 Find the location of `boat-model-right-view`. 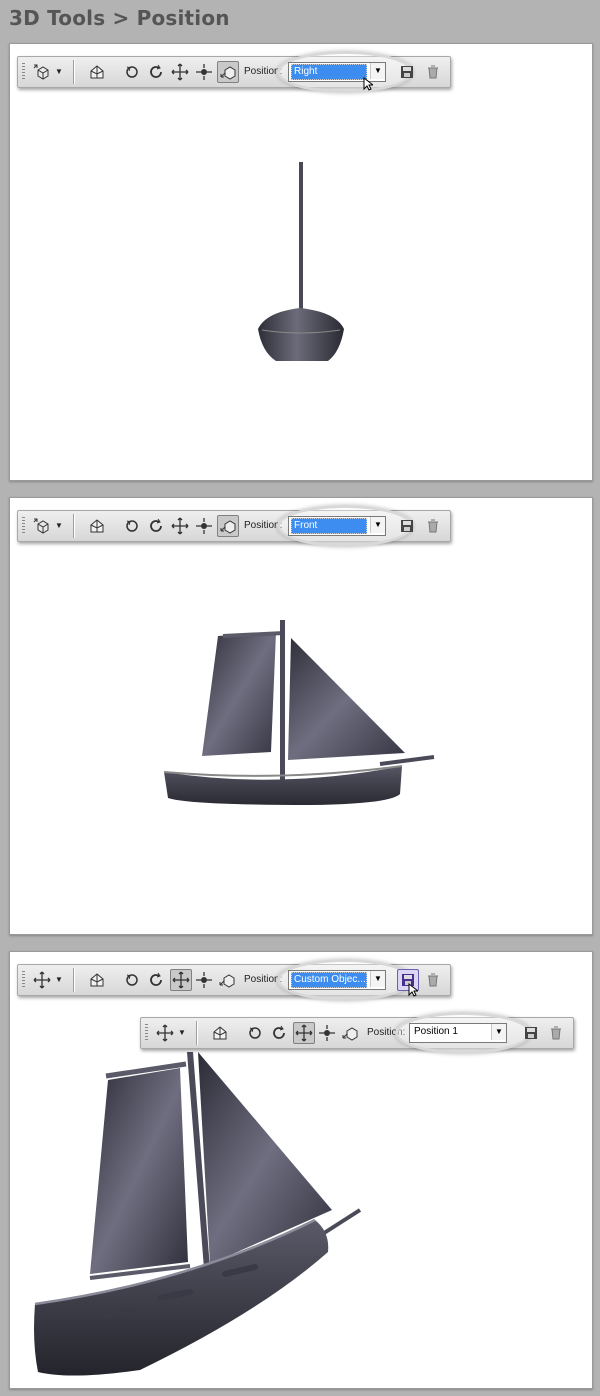

boat-model-right-view is located at coordinates (301, 261).